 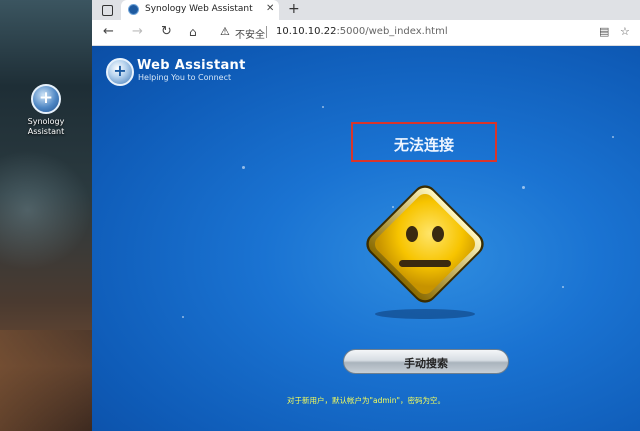 What do you see at coordinates (625, 31) in the screenshot?
I see `favorites-icon: ☆` at bounding box center [625, 31].